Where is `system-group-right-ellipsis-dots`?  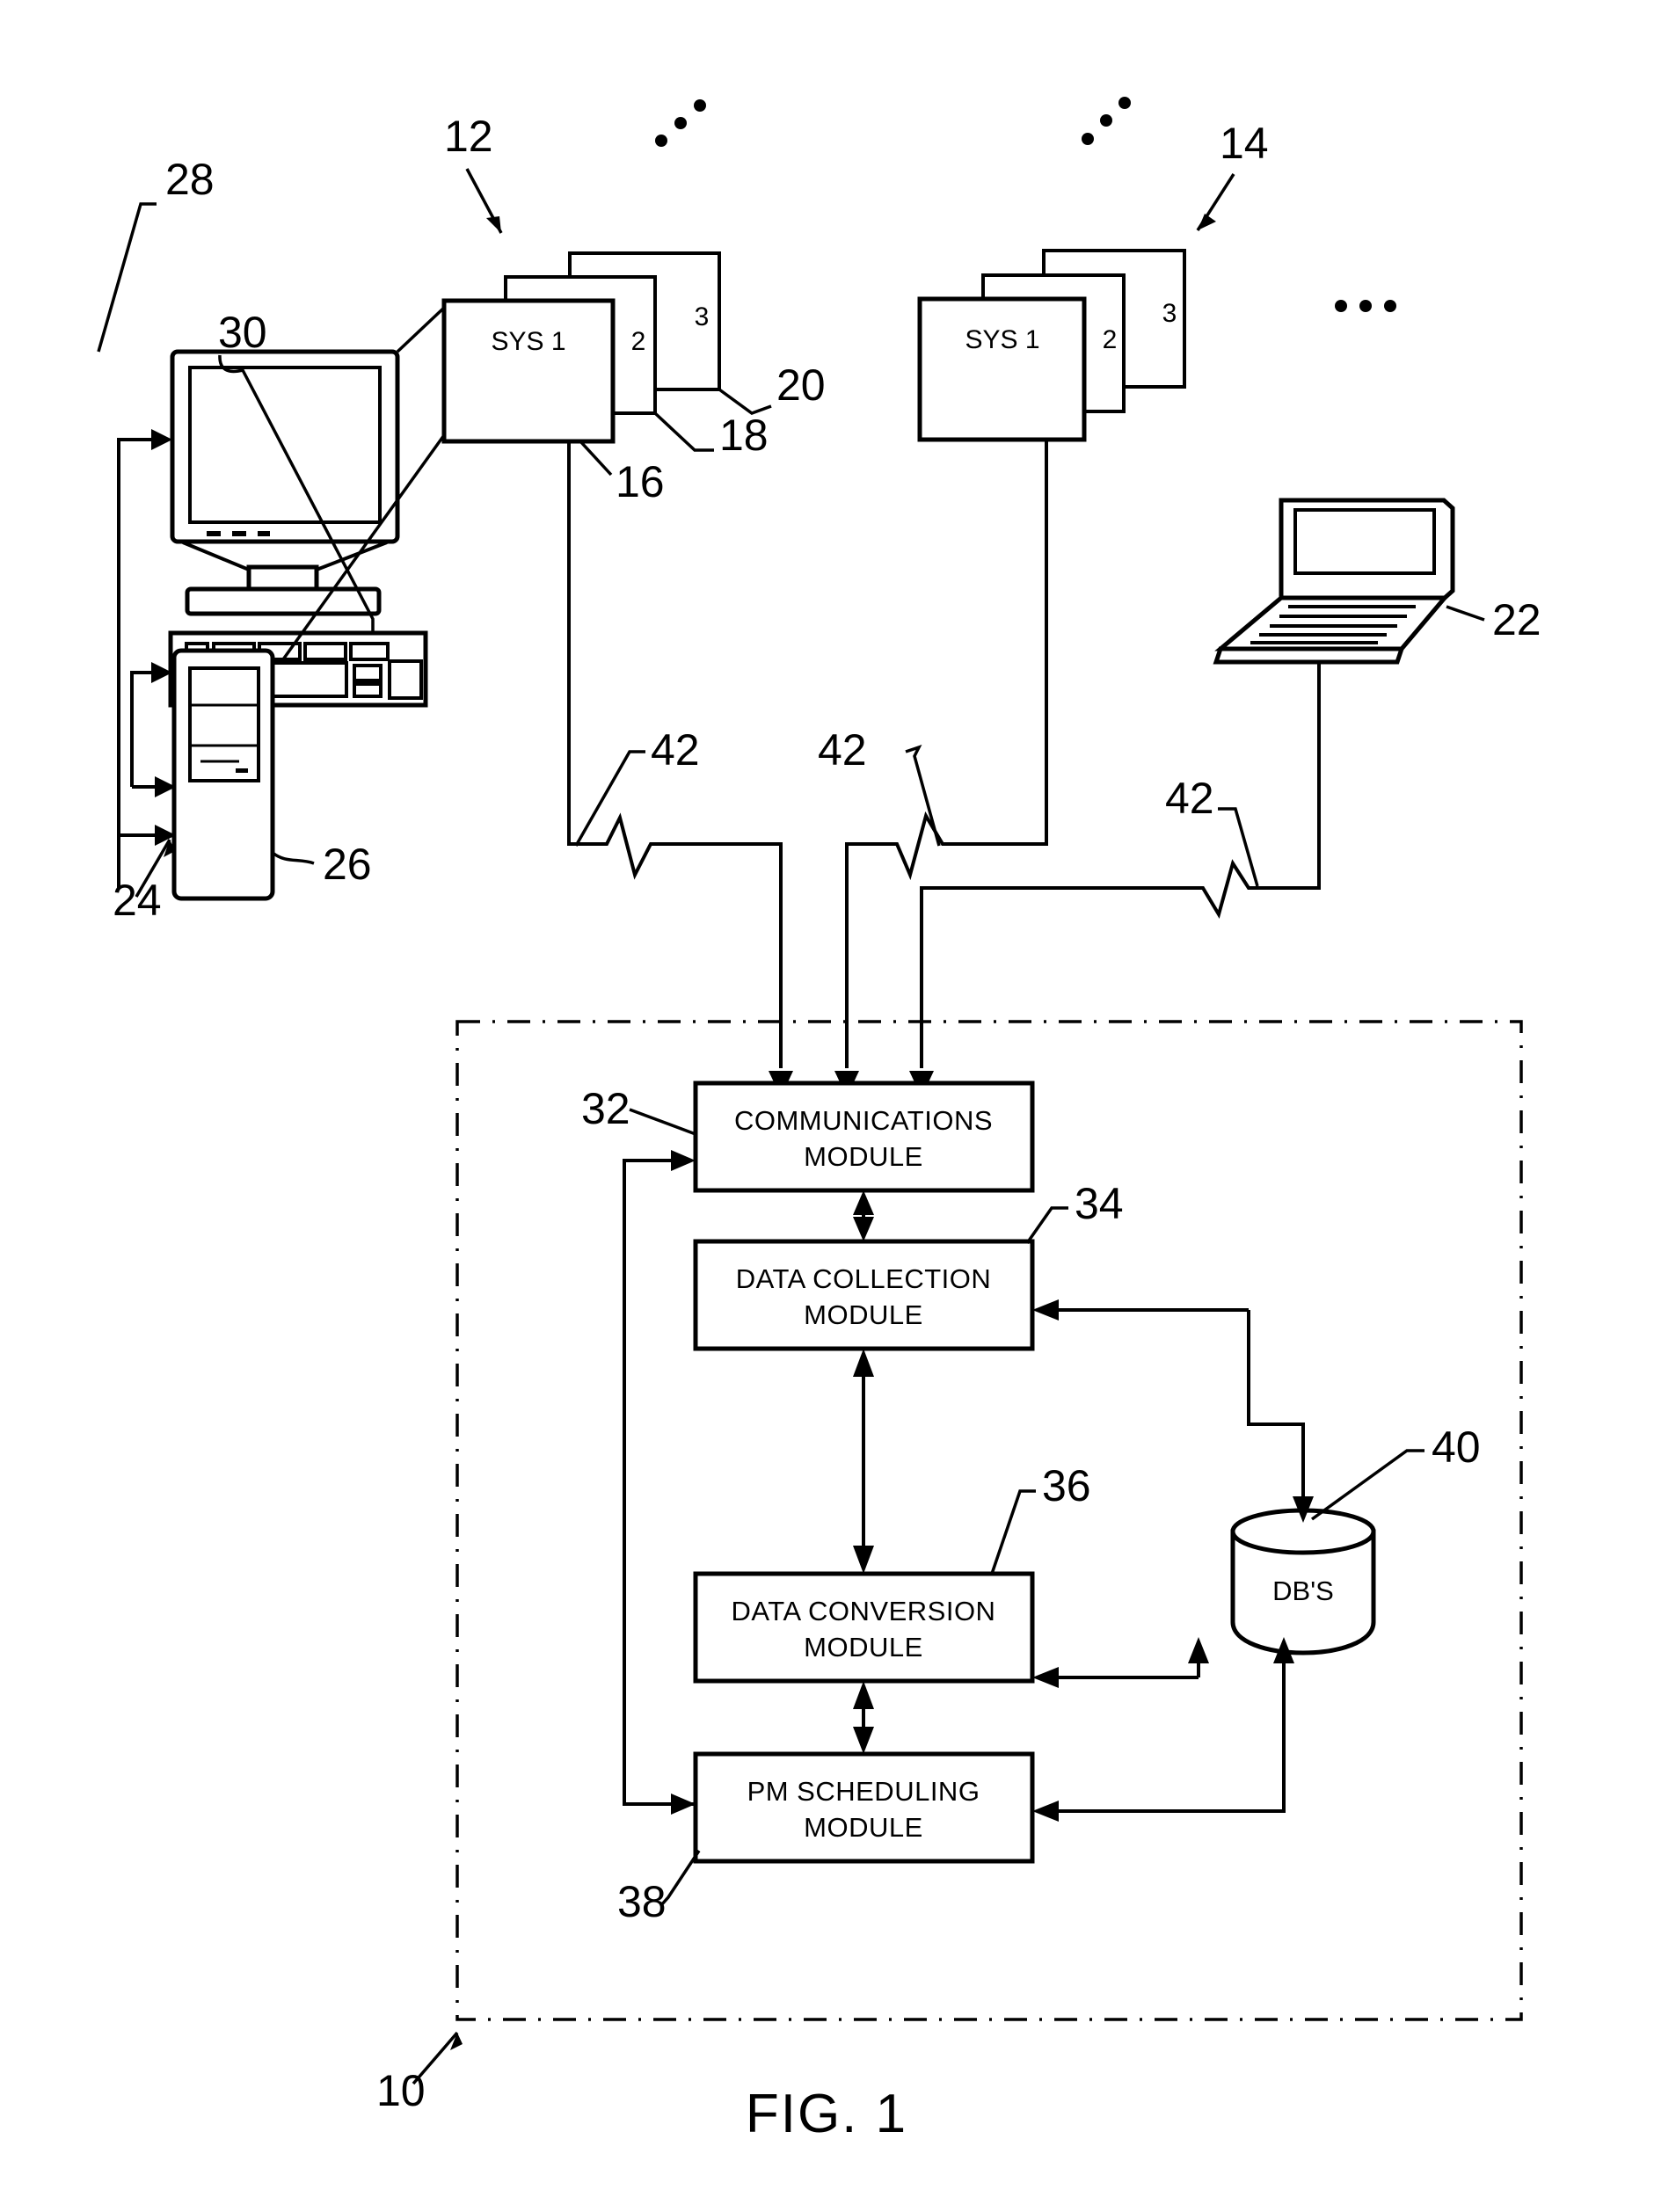 system-group-right-ellipsis-dots is located at coordinates (1106, 121).